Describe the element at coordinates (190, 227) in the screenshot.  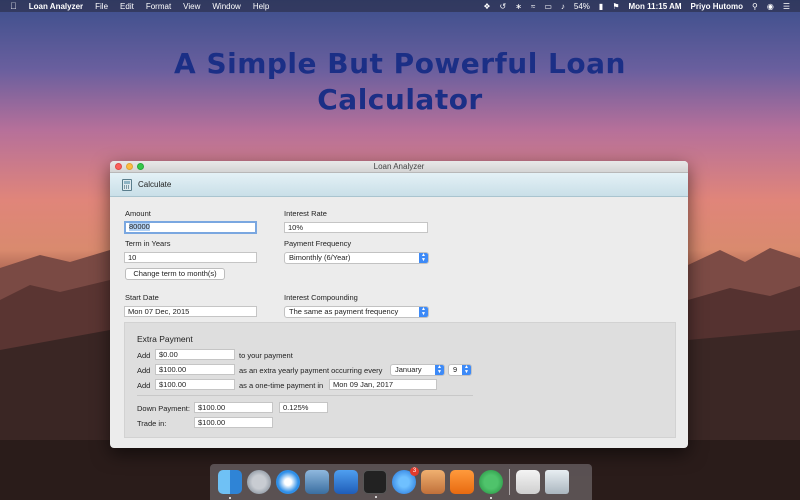
I see `amount-input: 80000` at that location.